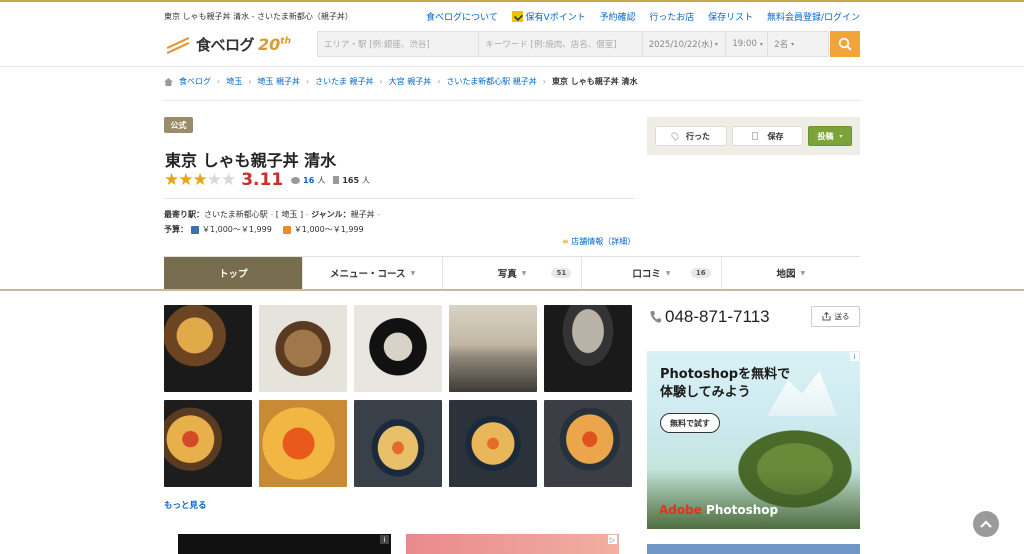 The image size is (1024, 554). Describe the element at coordinates (512, 66) in the screenshot. I see `header-divider` at that location.